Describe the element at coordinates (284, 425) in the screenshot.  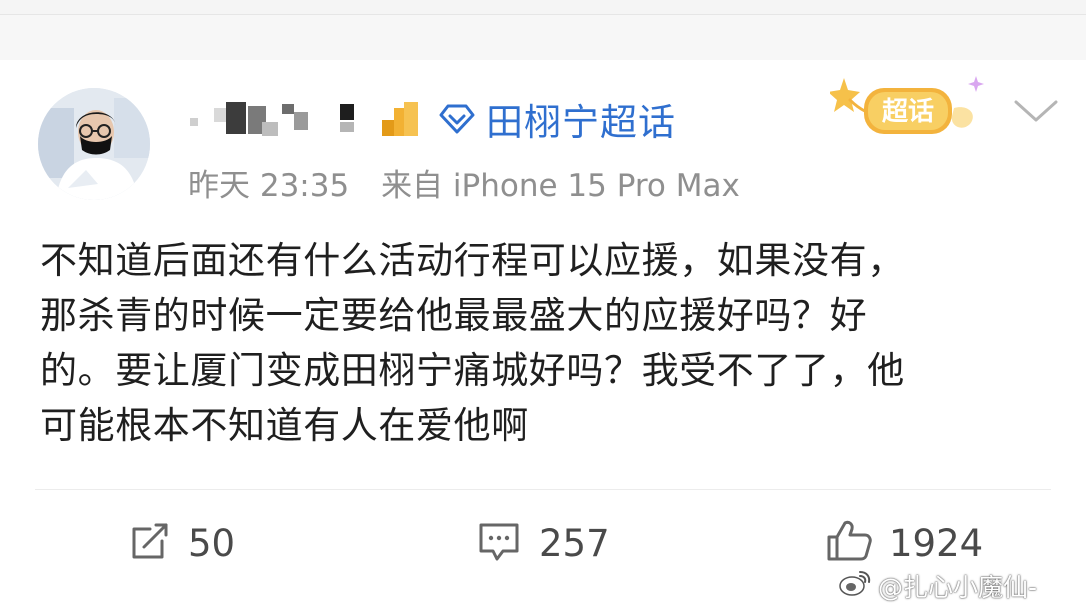
I see `content-line: 可能根本不知道有人在爱他啊` at that location.